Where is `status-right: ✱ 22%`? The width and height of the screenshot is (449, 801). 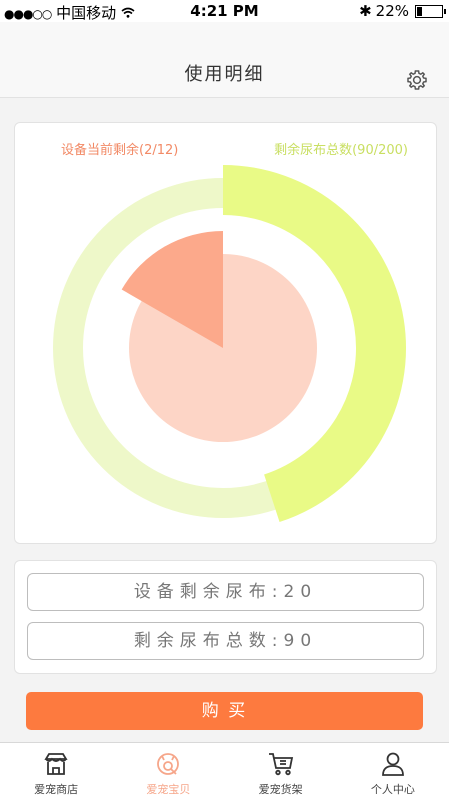
status-right: ✱ 22% is located at coordinates (402, 11).